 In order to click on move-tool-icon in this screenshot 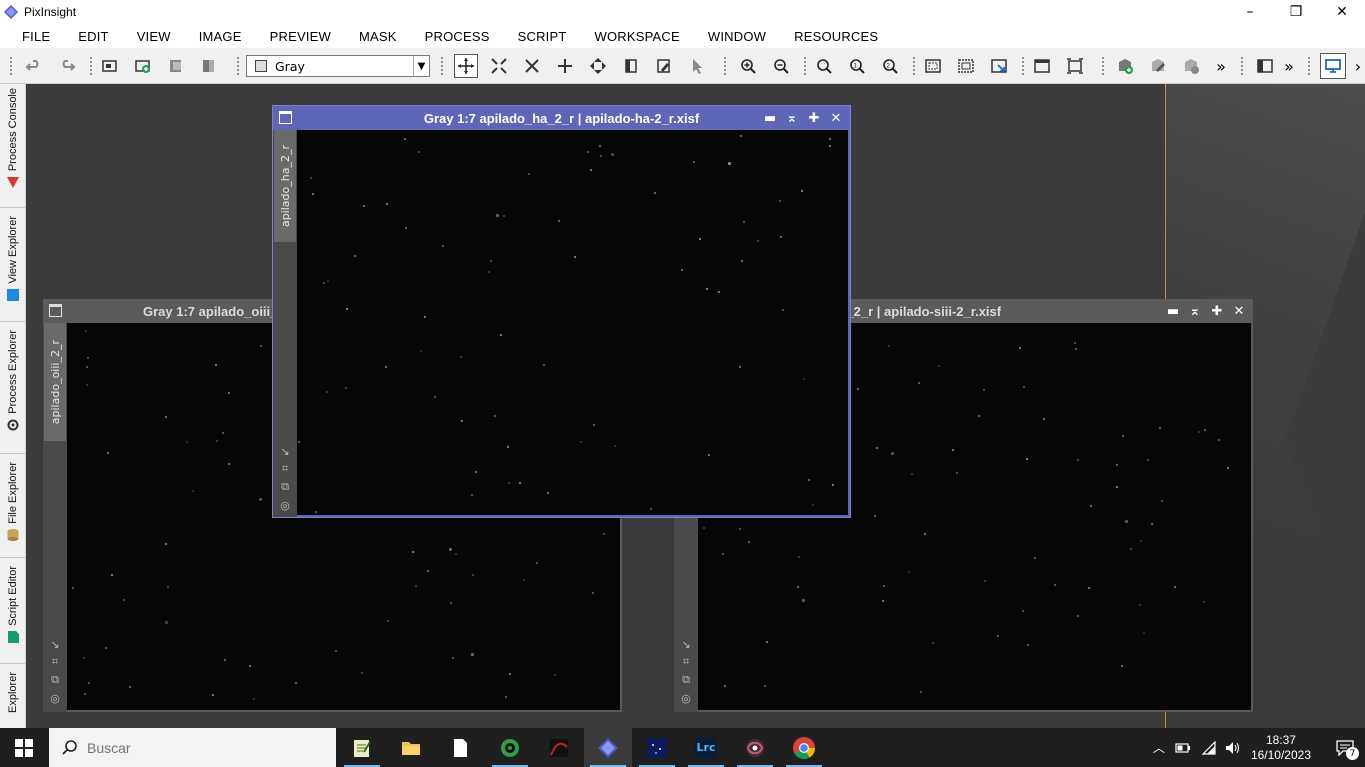, I will do `click(466, 66)`.